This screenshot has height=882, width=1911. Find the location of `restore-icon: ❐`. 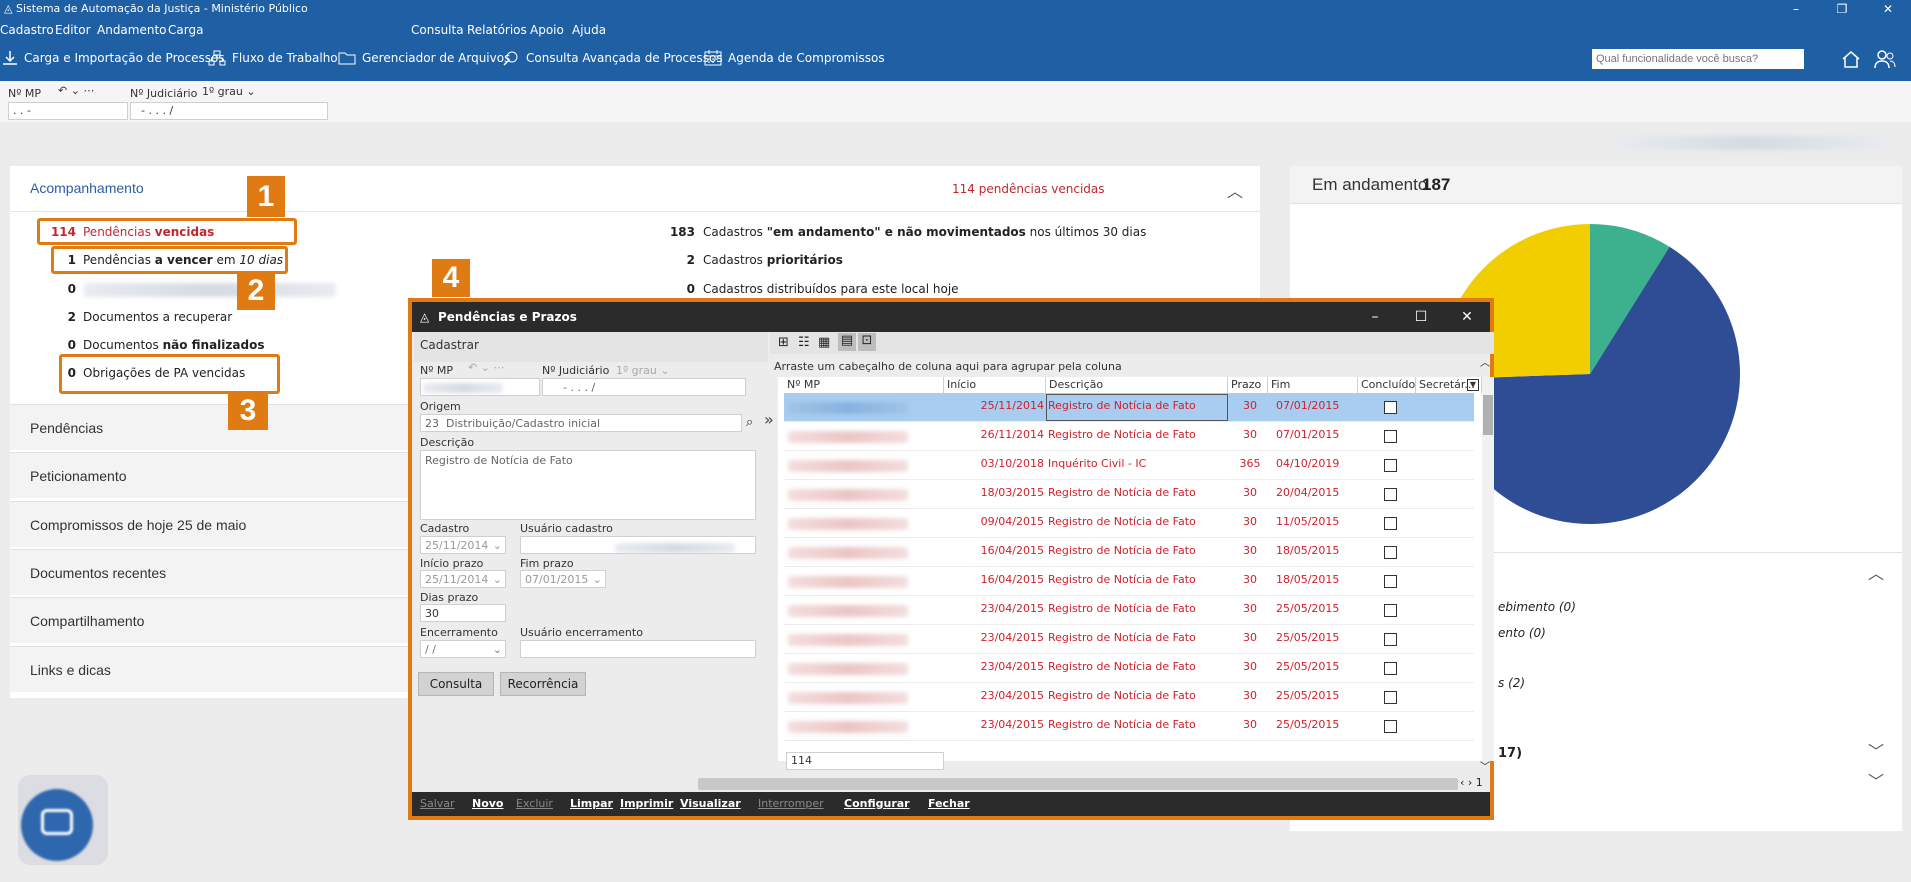

restore-icon: ❐ is located at coordinates (1842, 9).